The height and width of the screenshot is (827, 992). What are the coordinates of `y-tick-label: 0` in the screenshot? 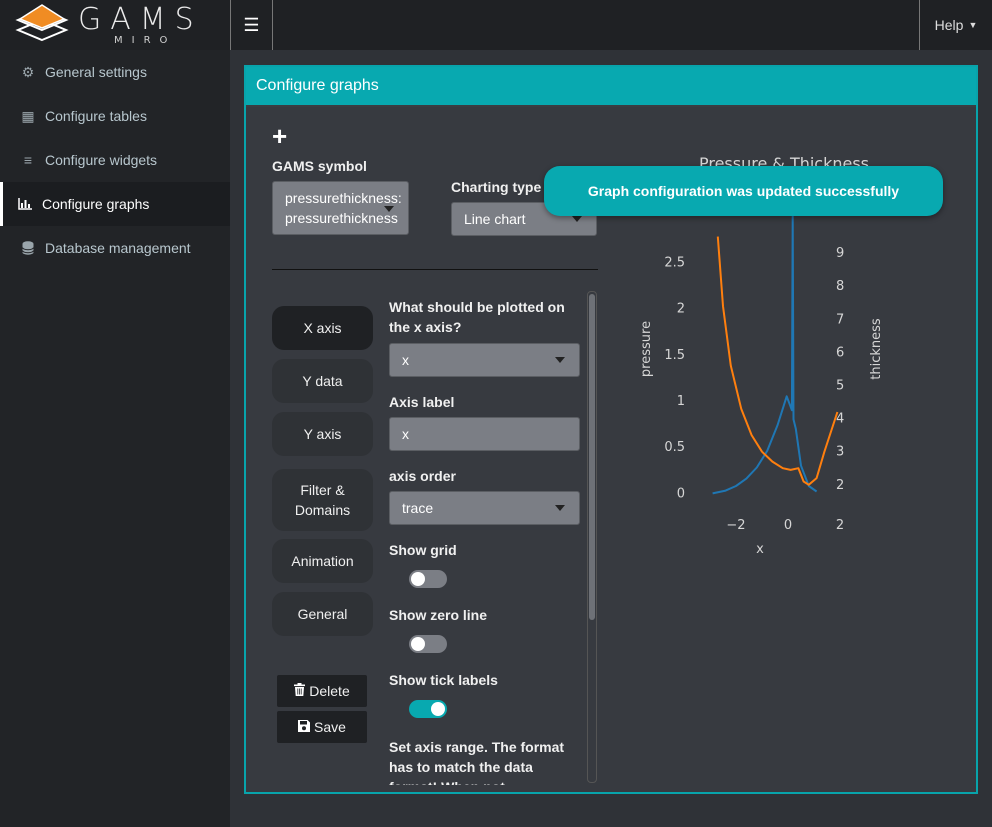 It's located at (681, 493).